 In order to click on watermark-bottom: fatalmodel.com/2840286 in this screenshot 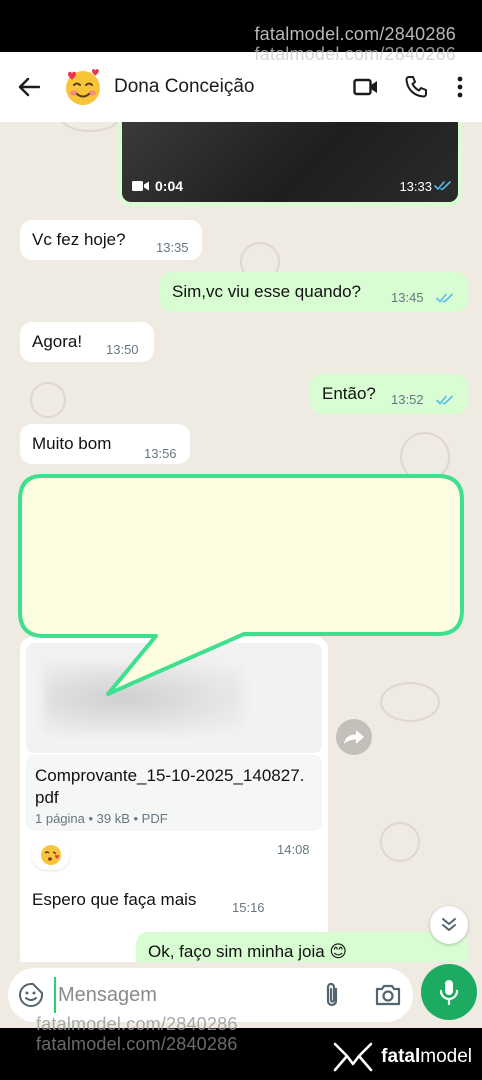, I will do `click(137, 1024)`.